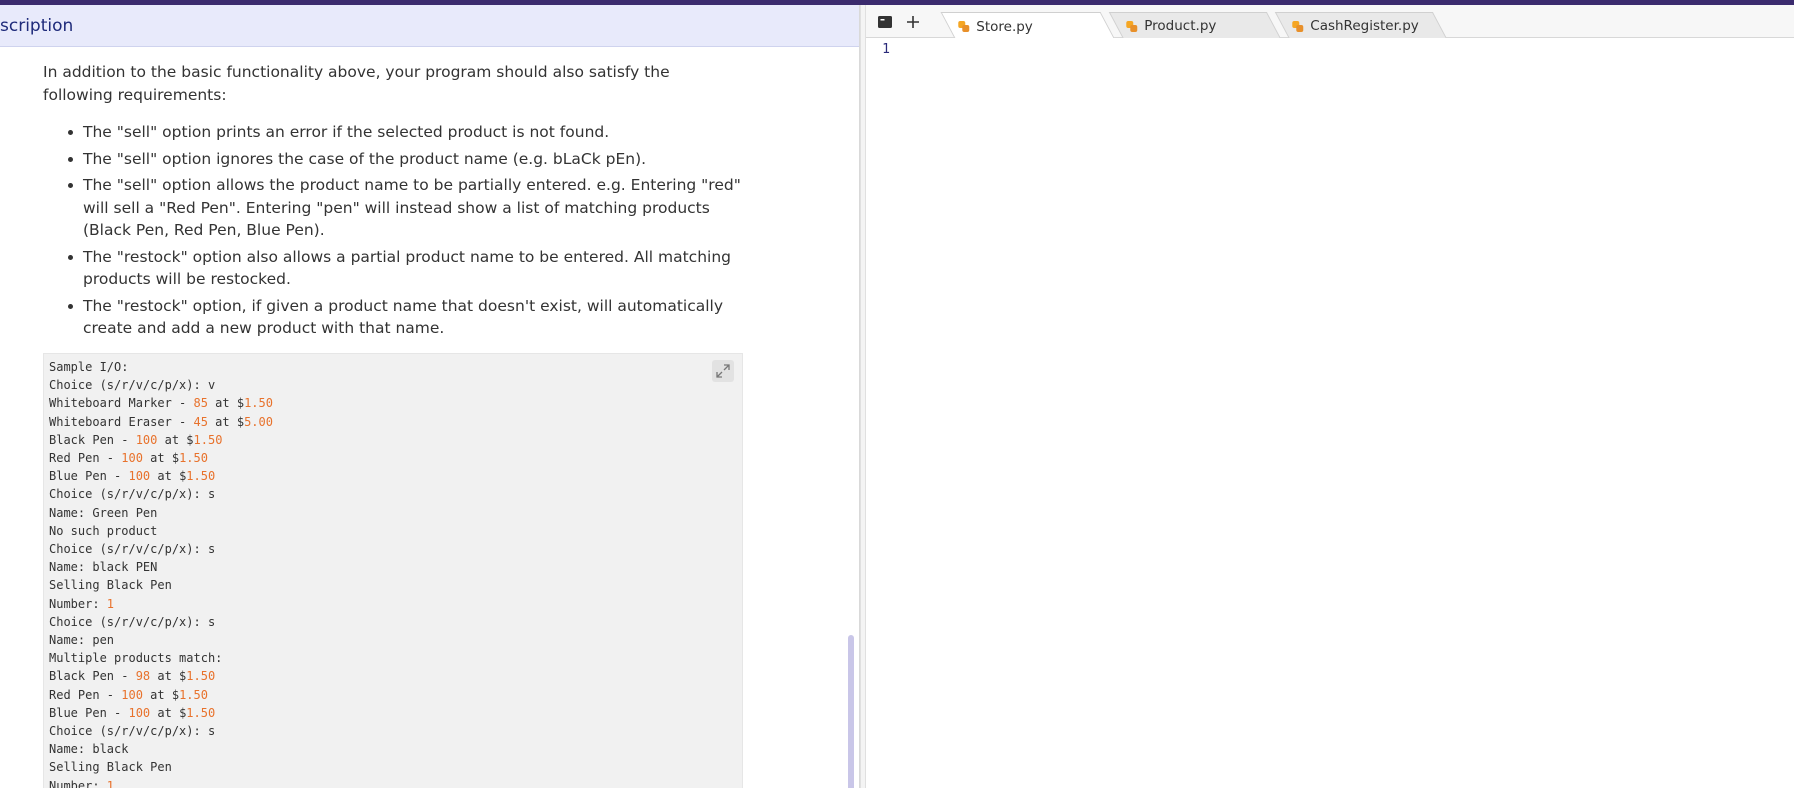  I want to click on tab-label: Store.py, so click(1004, 26).